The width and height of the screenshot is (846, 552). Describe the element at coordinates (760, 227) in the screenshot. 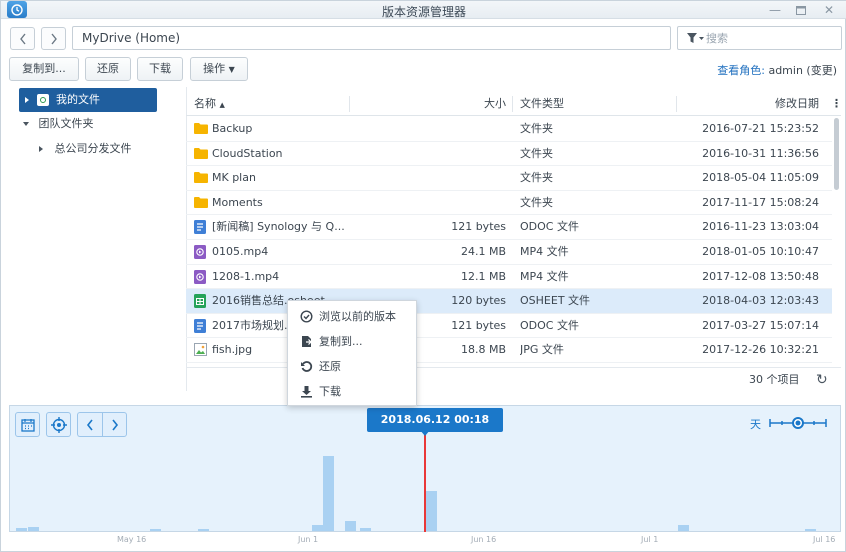

I see `file-modified: 2016-11-23 13:03:04` at that location.